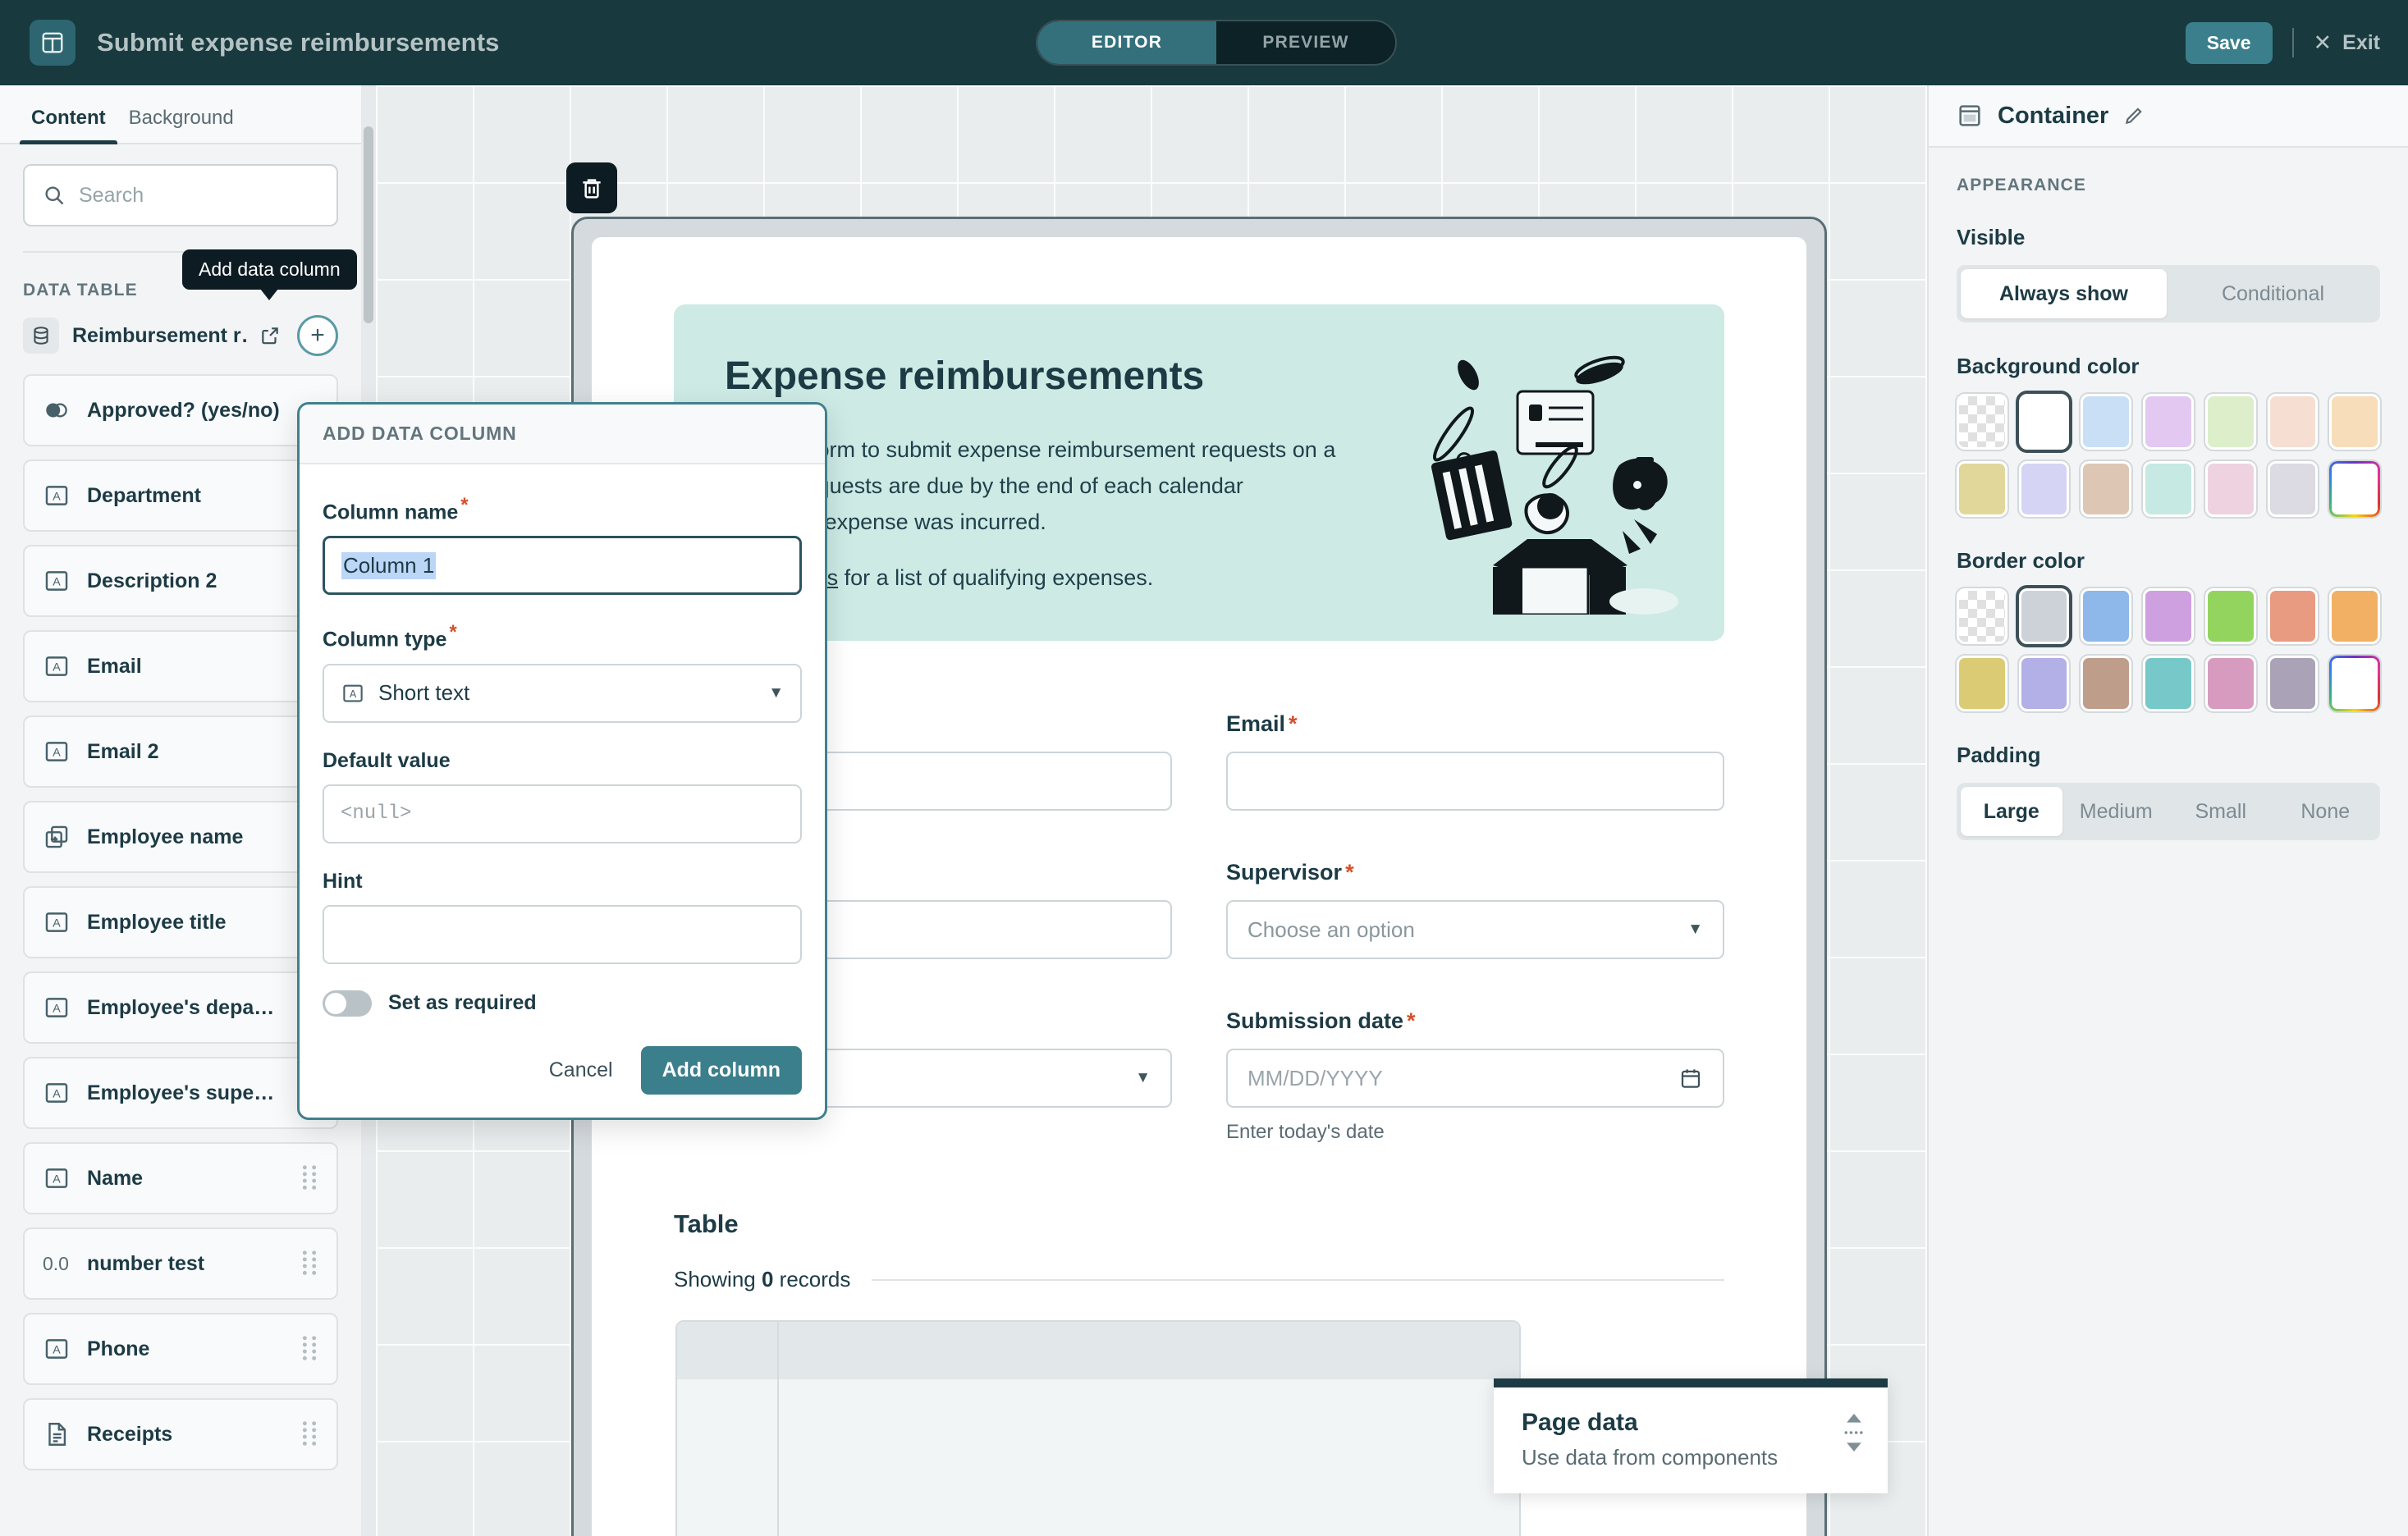 The height and width of the screenshot is (1536, 2408). I want to click on scrollbar-thumb, so click(368, 224).